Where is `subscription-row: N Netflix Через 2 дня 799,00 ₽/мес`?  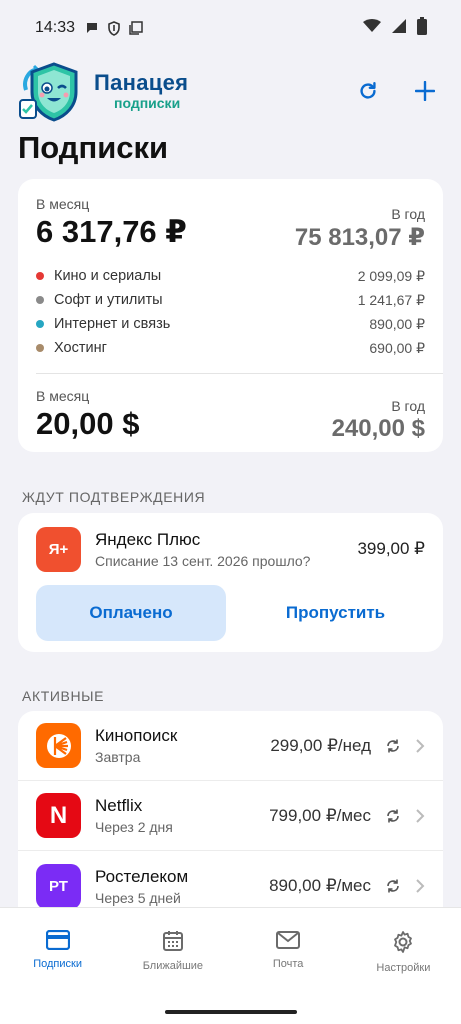
subscription-row: N Netflix Через 2 дня 799,00 ₽/мес is located at coordinates (230, 816).